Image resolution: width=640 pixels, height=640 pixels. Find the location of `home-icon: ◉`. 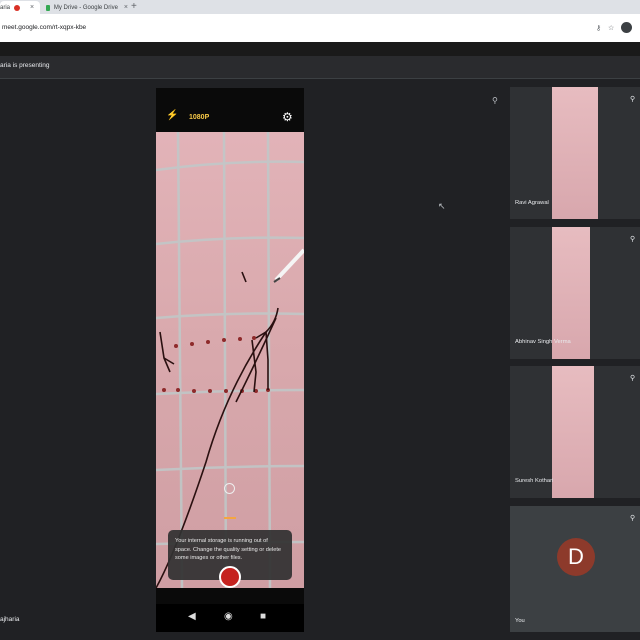

home-icon: ◉ is located at coordinates (228, 616).